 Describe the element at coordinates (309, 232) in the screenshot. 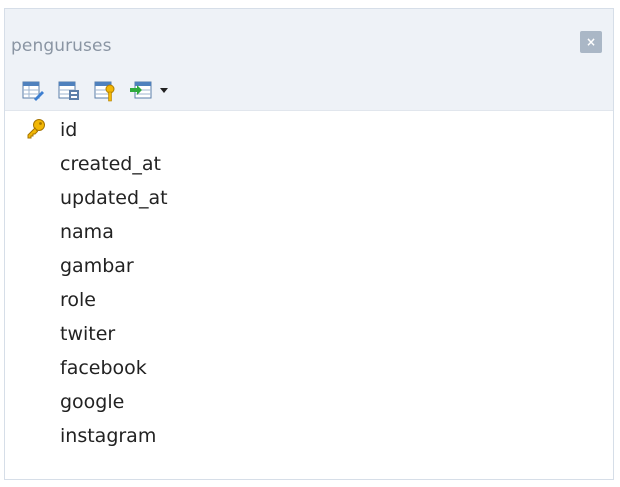

I see `field-item-nama: nama` at that location.